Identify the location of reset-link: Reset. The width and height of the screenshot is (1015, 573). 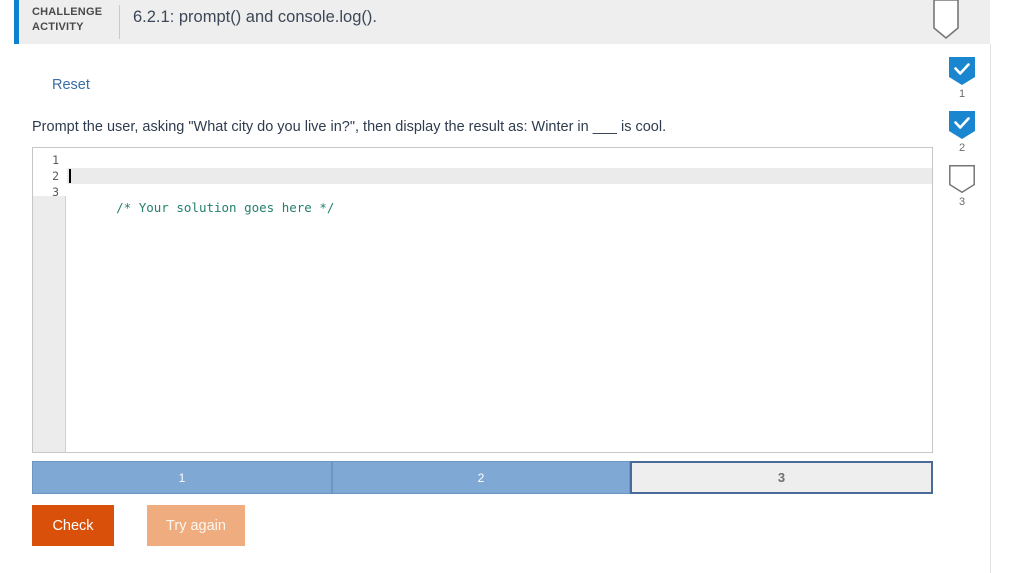
(71, 85).